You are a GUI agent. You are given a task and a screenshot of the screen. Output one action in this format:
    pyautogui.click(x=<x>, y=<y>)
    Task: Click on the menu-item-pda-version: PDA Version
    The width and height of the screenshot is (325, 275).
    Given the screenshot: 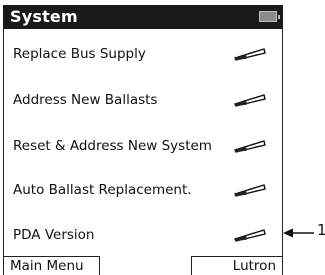 What is the action you would take?
    pyautogui.click(x=53, y=235)
    